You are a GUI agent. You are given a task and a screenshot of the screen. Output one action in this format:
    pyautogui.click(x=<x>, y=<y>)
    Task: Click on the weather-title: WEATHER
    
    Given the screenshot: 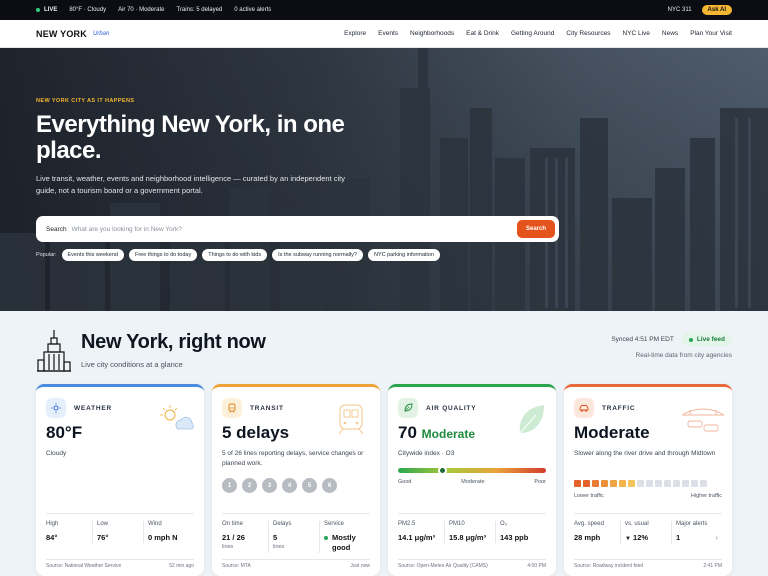 What is the action you would take?
    pyautogui.click(x=93, y=408)
    